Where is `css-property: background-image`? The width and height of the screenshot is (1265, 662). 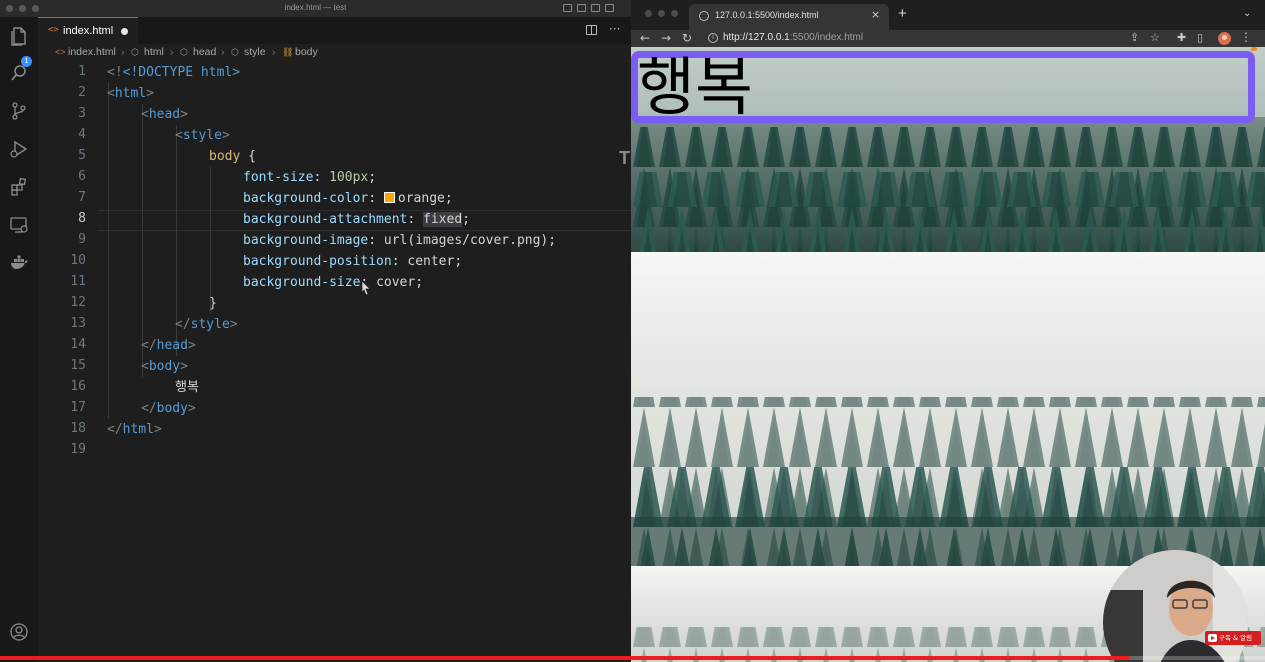 css-property: background-image is located at coordinates (306, 240).